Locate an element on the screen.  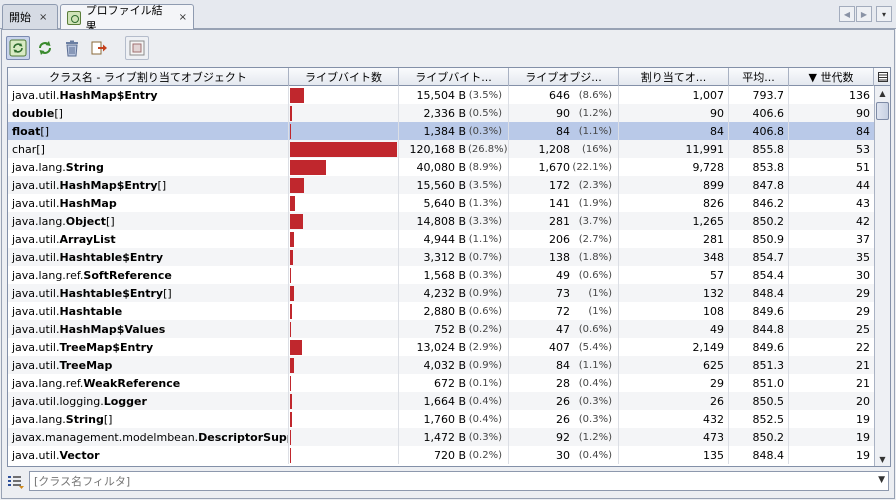
snapshot-icon is located at coordinates (137, 48).